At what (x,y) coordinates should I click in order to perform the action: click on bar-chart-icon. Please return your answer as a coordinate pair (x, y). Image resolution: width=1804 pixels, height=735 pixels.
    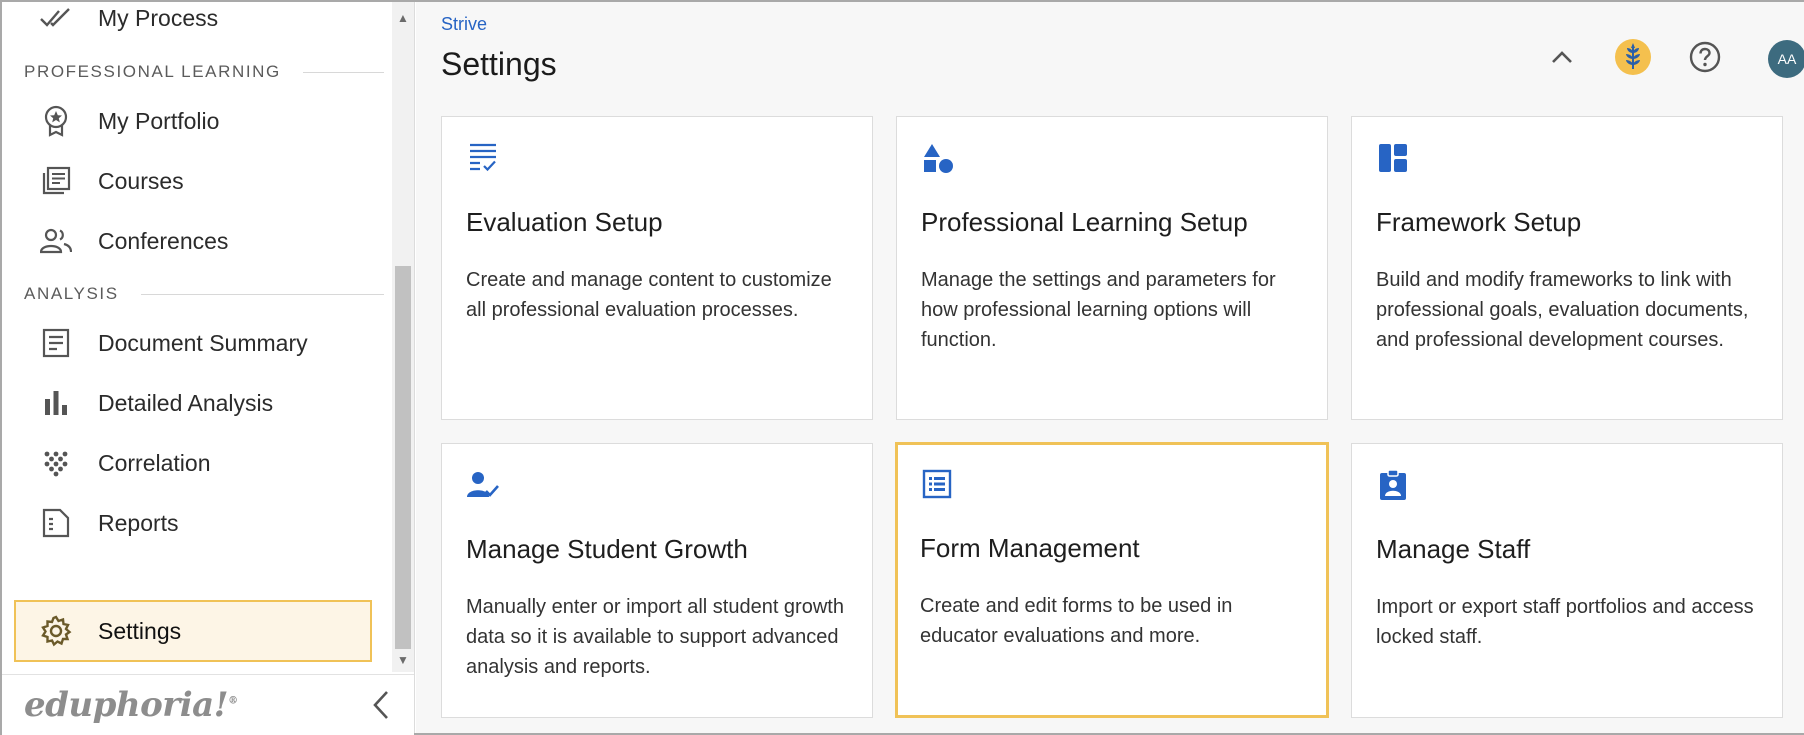
    Looking at the image, I should click on (56, 403).